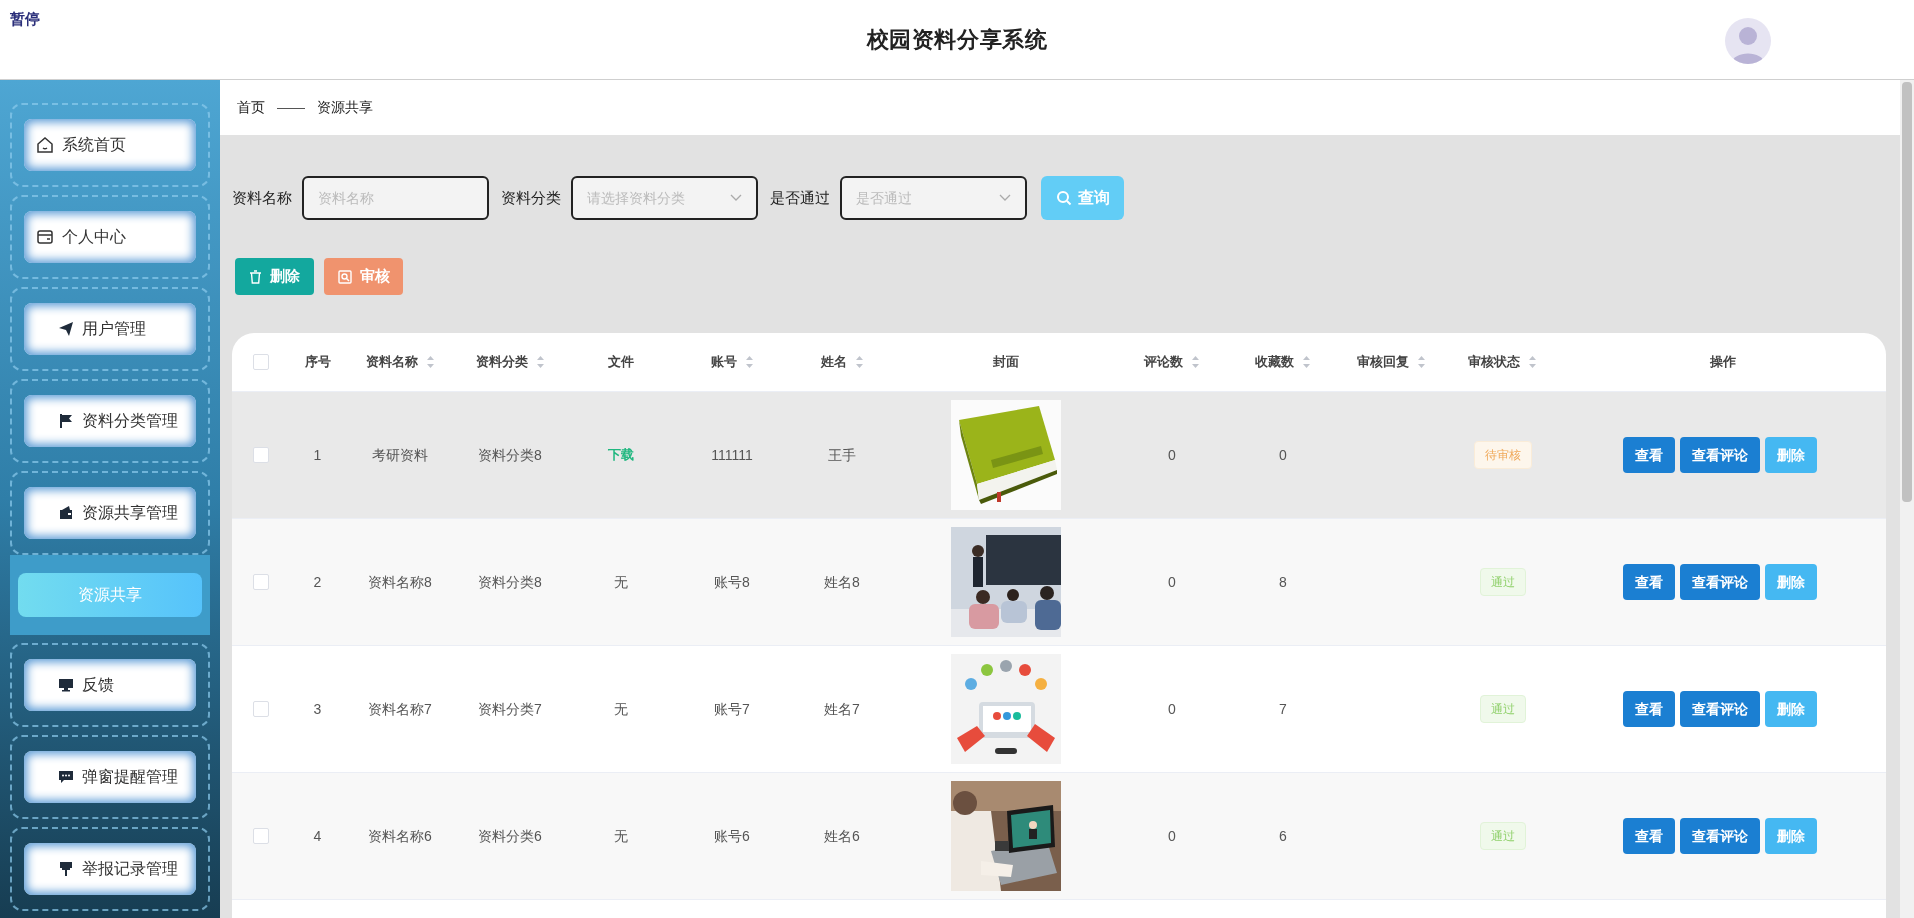  What do you see at coordinates (1391, 362) in the screenshot?
I see `column-header: 审核回复` at bounding box center [1391, 362].